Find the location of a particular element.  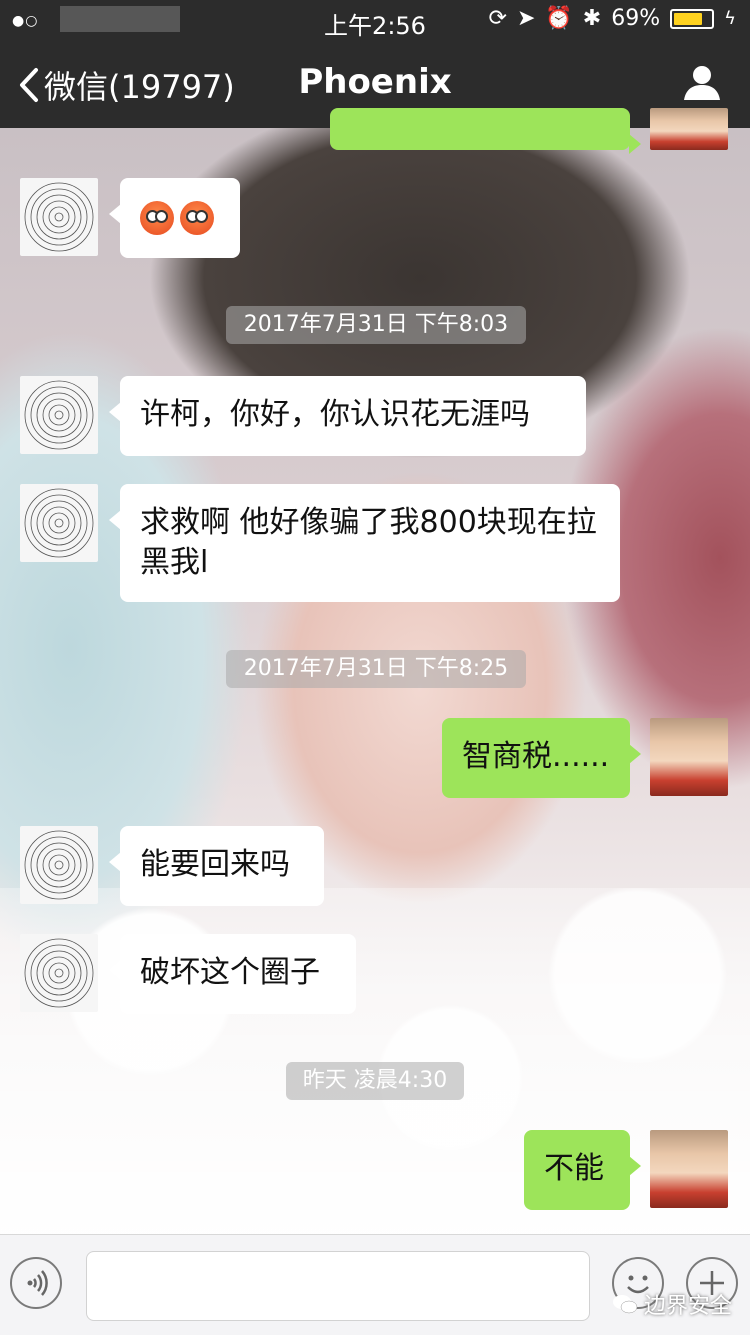

message-bubble-partial is located at coordinates (485, 131).